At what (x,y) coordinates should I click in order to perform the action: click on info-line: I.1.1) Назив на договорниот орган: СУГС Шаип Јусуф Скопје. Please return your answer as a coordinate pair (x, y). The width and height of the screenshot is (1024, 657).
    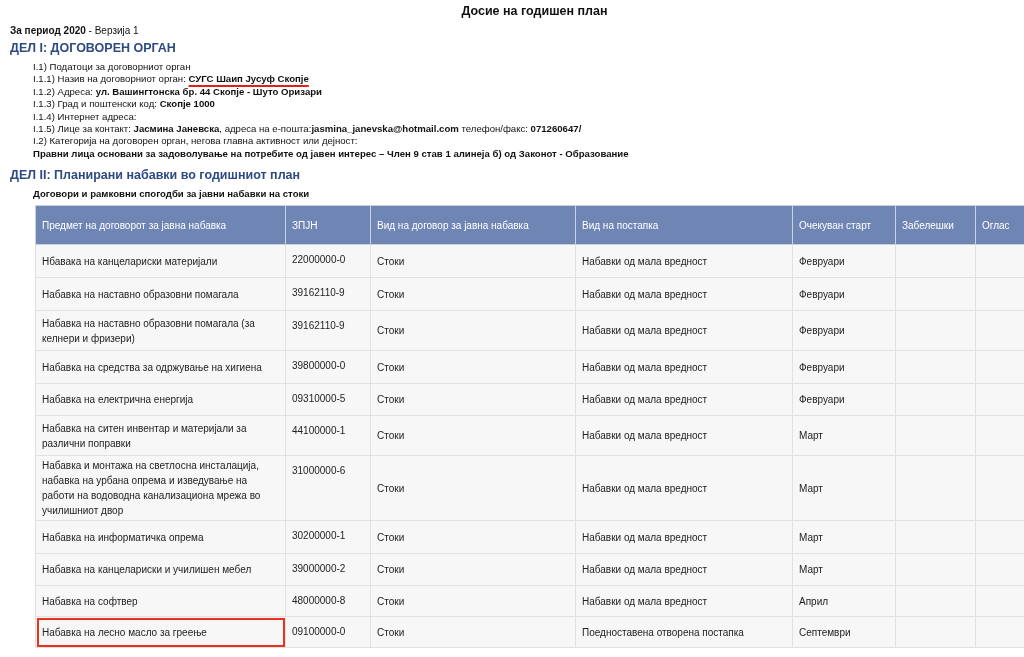
    Looking at the image, I should click on (171, 79).